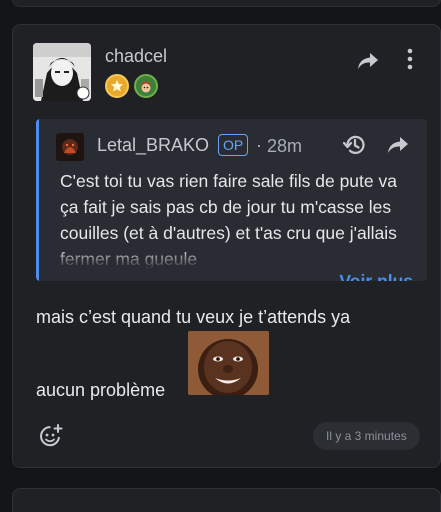 This screenshot has width=441, height=512. Describe the element at coordinates (70, 147) in the screenshot. I see `quoted-user-avatar` at that location.